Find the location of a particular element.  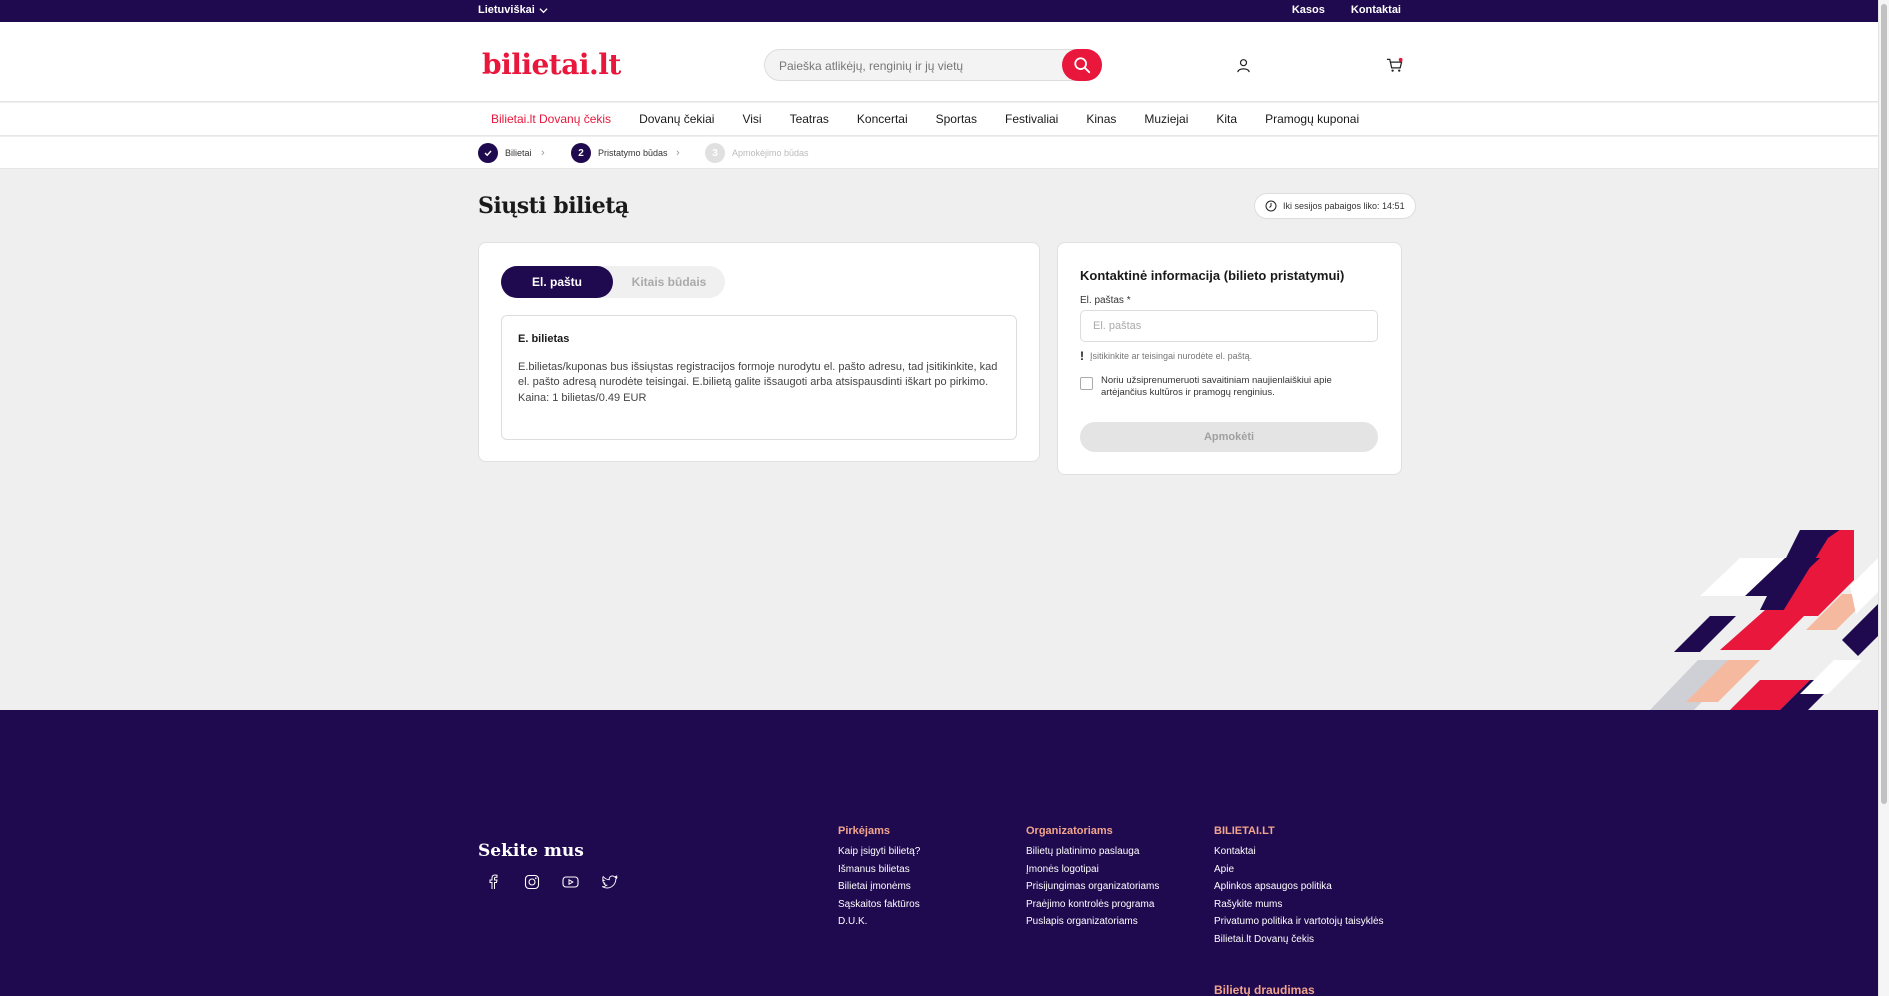

cart-button is located at coordinates (1394, 65).